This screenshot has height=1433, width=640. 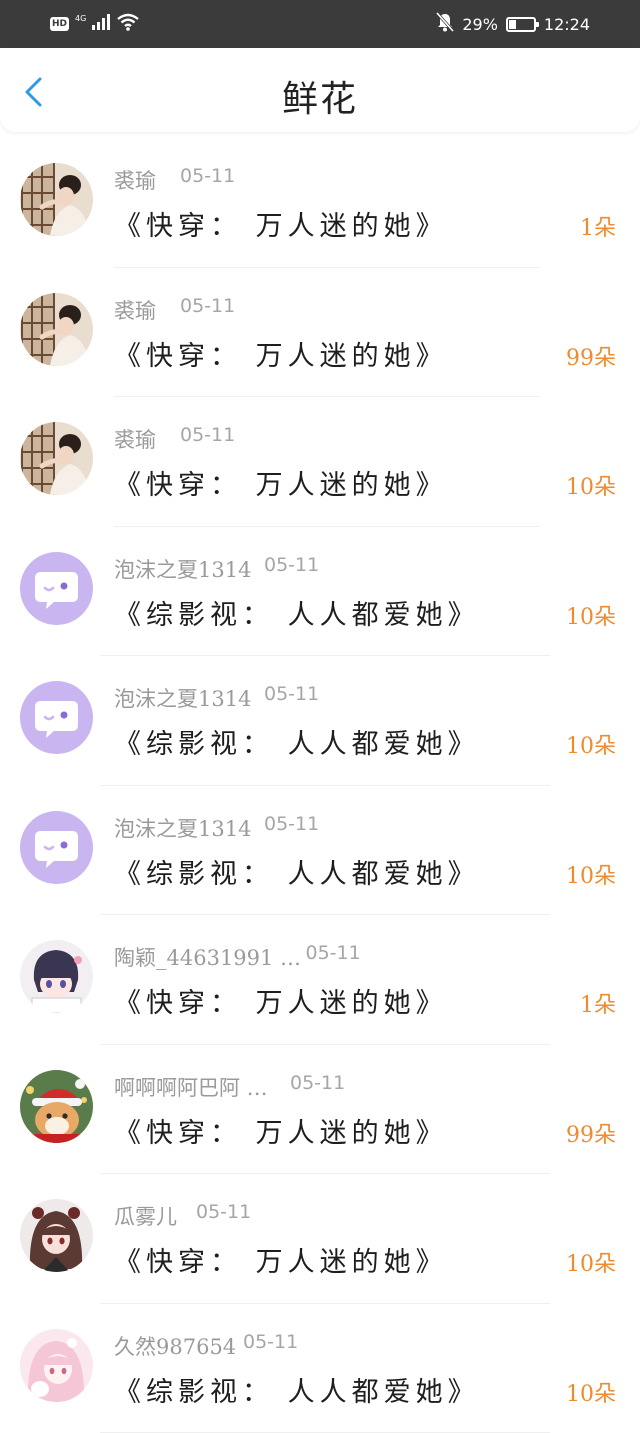 What do you see at coordinates (320, 96) in the screenshot?
I see `page-title: 鲜花` at bounding box center [320, 96].